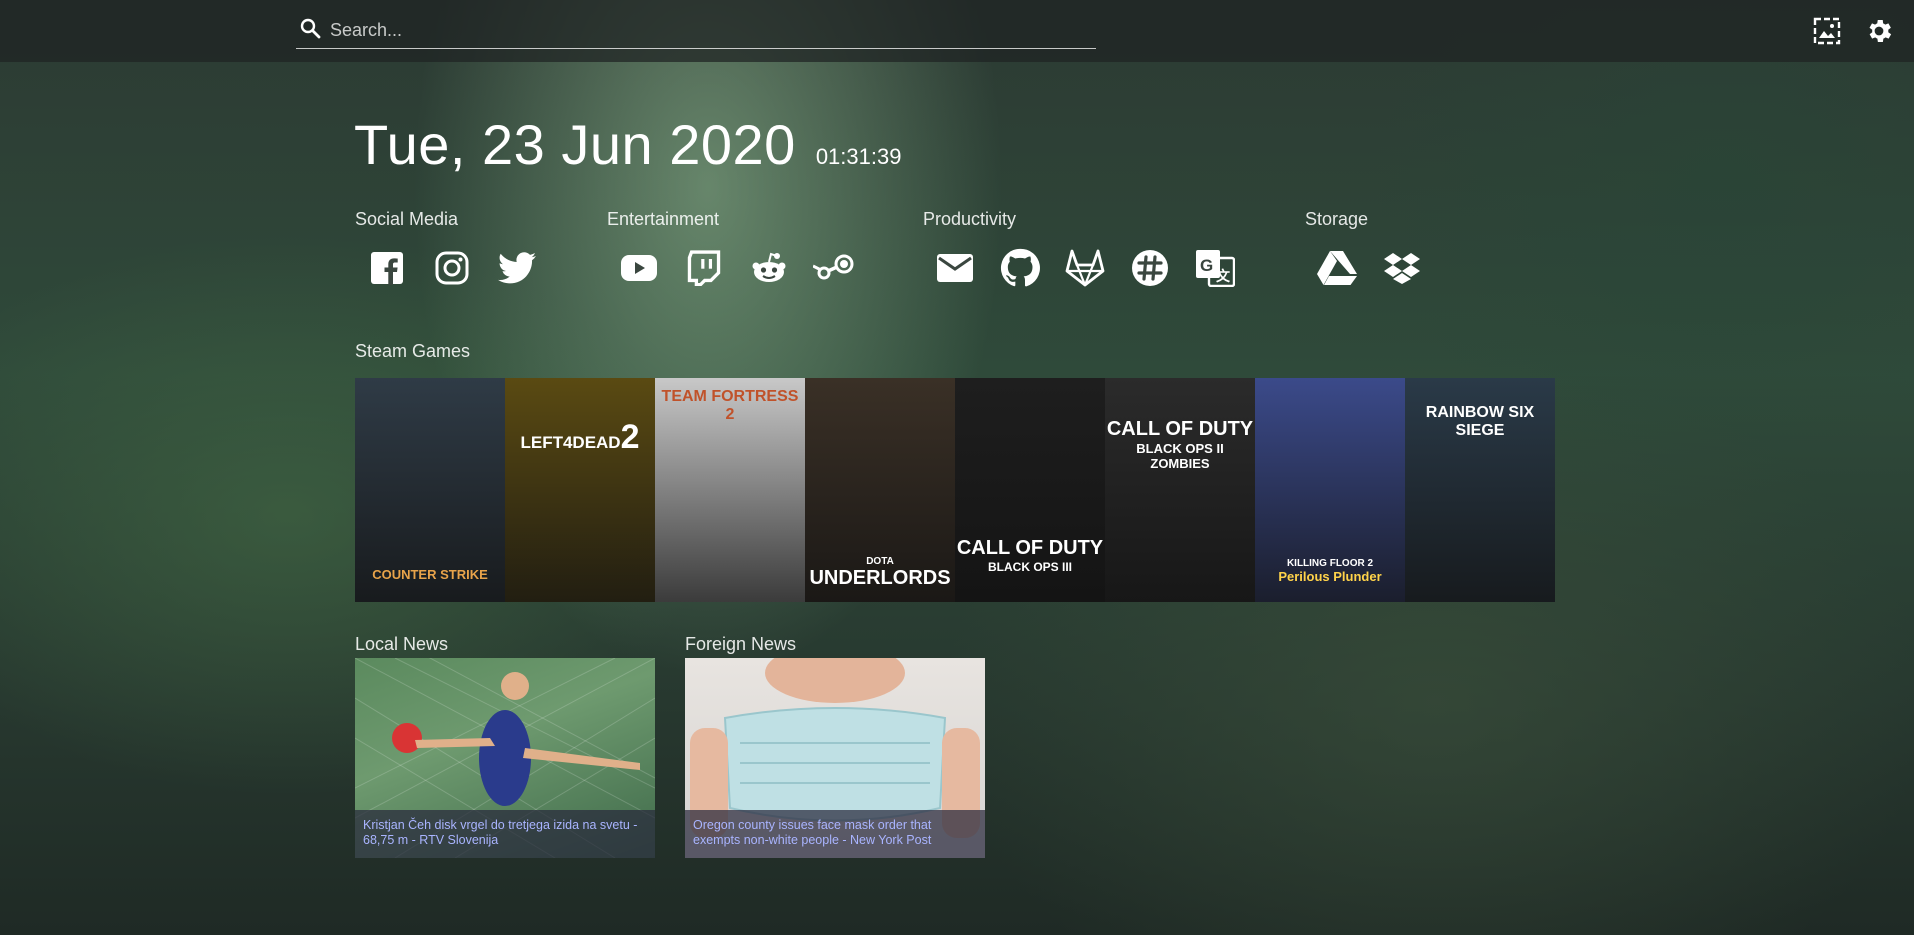  Describe the element at coordinates (730, 490) in the screenshot. I see `game-tile-team-fortress-2: TEAM FORTRESS 2` at that location.